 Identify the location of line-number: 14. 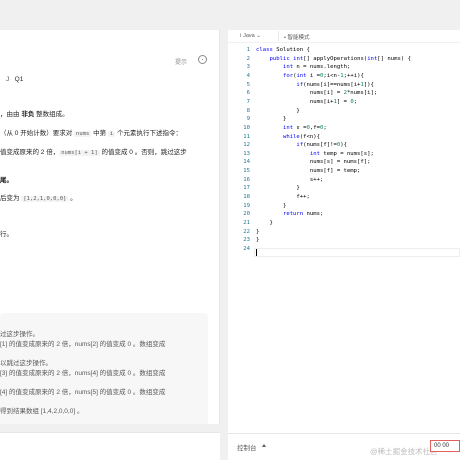
(246, 162).